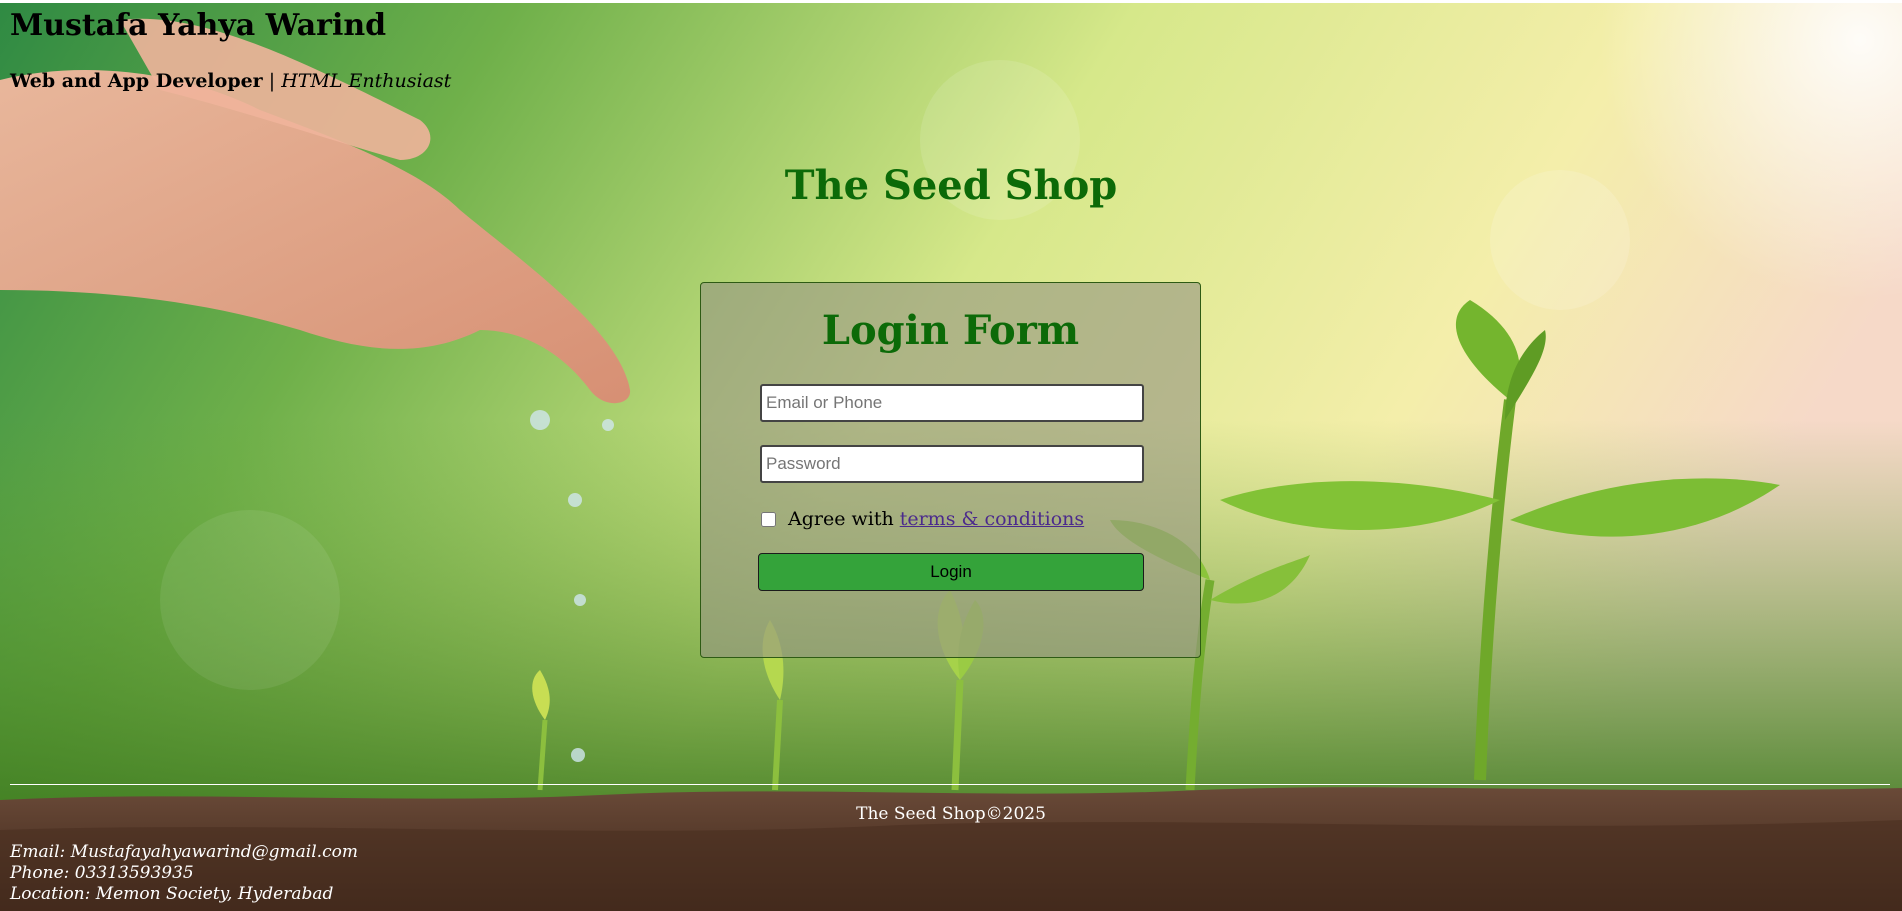  Describe the element at coordinates (184, 852) in the screenshot. I see `contact-email: Email: Mustafayahyawarind@gmail.com` at that location.